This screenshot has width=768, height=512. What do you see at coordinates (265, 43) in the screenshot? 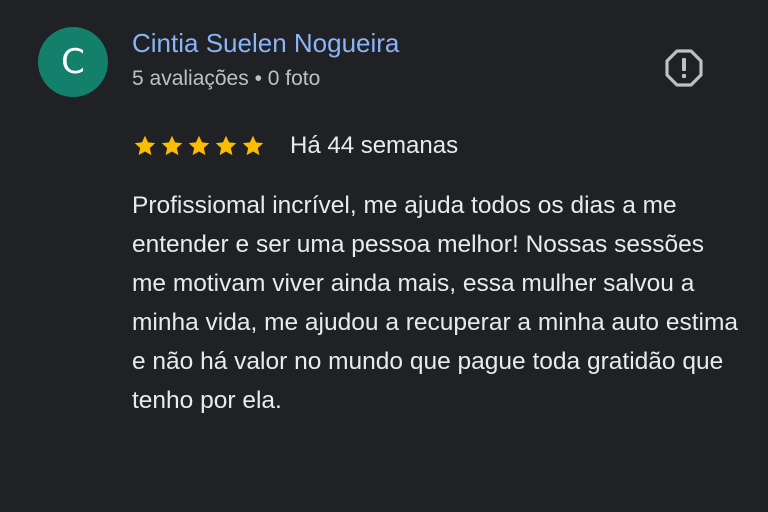
I see `reviewer-name: Cintia Suelen Nogueira` at bounding box center [265, 43].